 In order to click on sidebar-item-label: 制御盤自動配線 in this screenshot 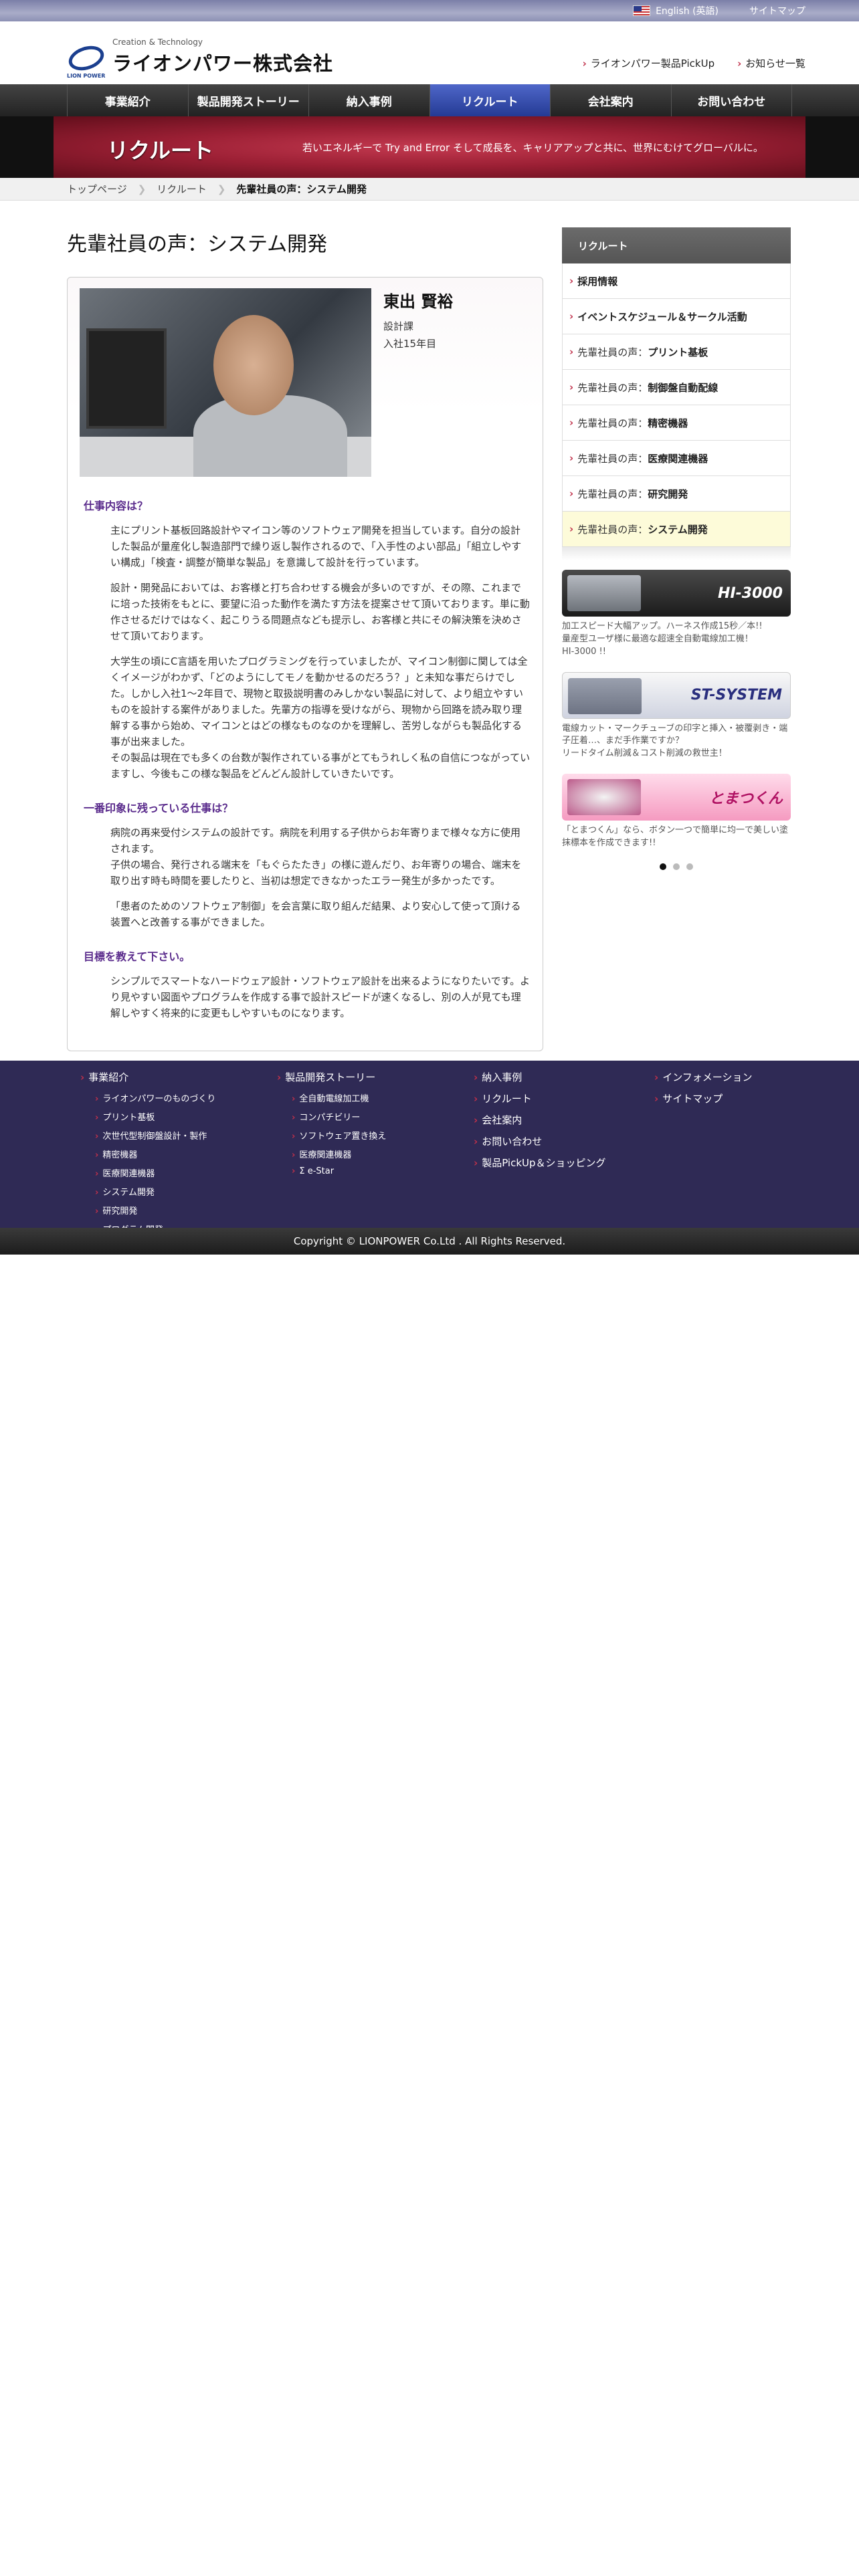, I will do `click(683, 388)`.